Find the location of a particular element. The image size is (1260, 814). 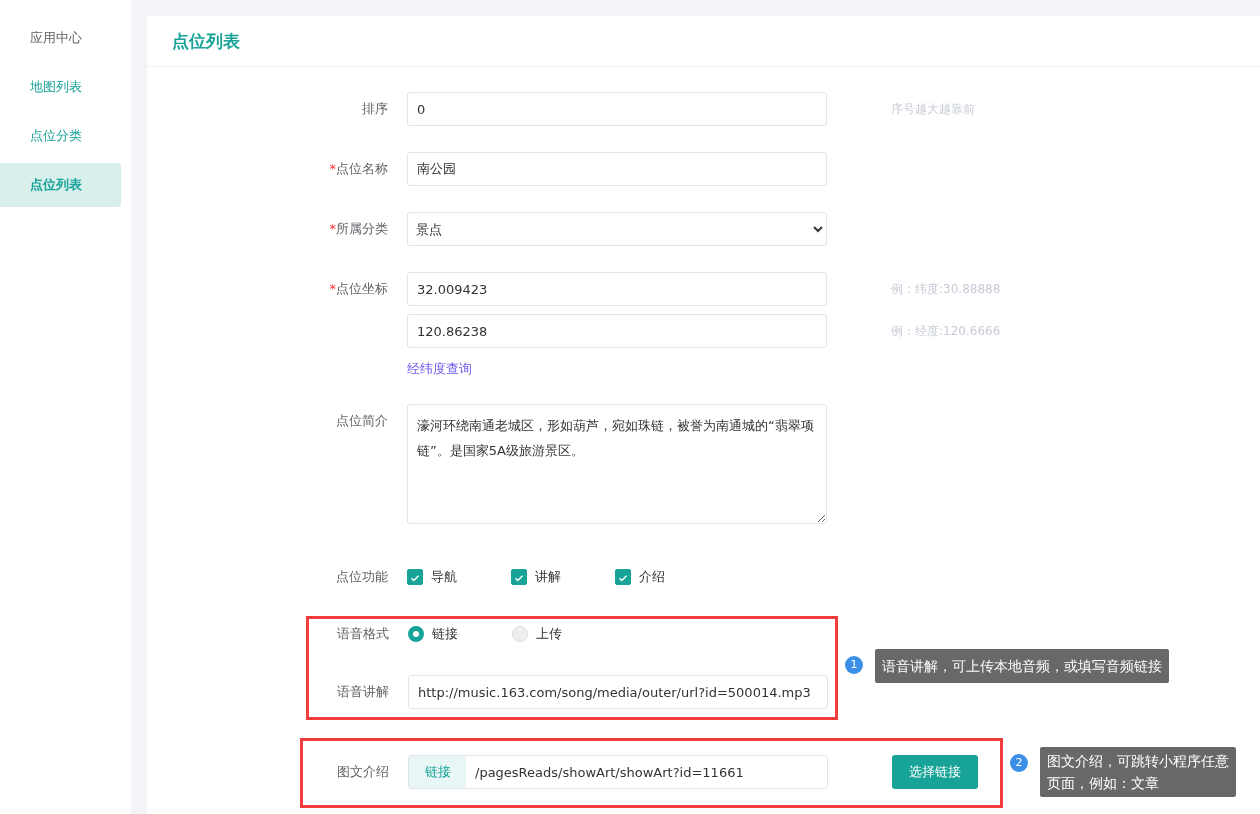

annotation-tooltip: 语音讲解，可上传本地音频，或填写音频链接 is located at coordinates (1022, 666).